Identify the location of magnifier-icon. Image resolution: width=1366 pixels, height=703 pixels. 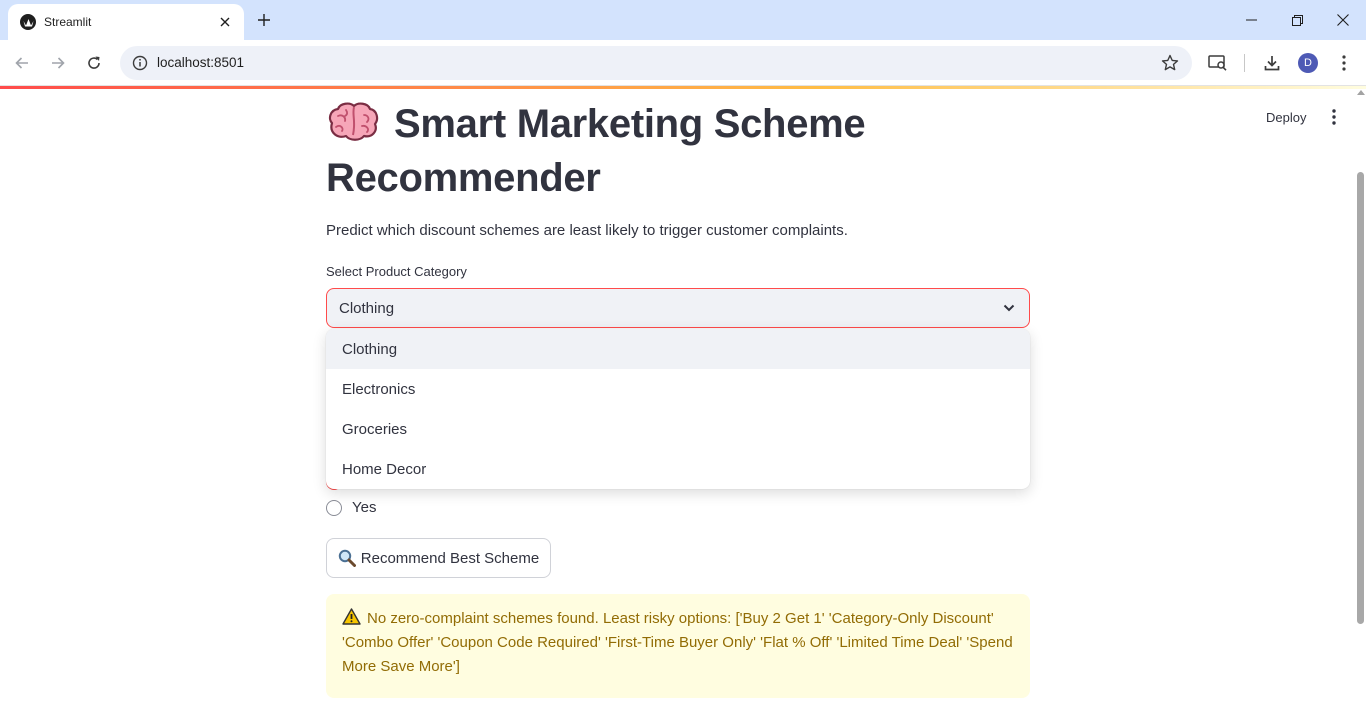
(347, 558).